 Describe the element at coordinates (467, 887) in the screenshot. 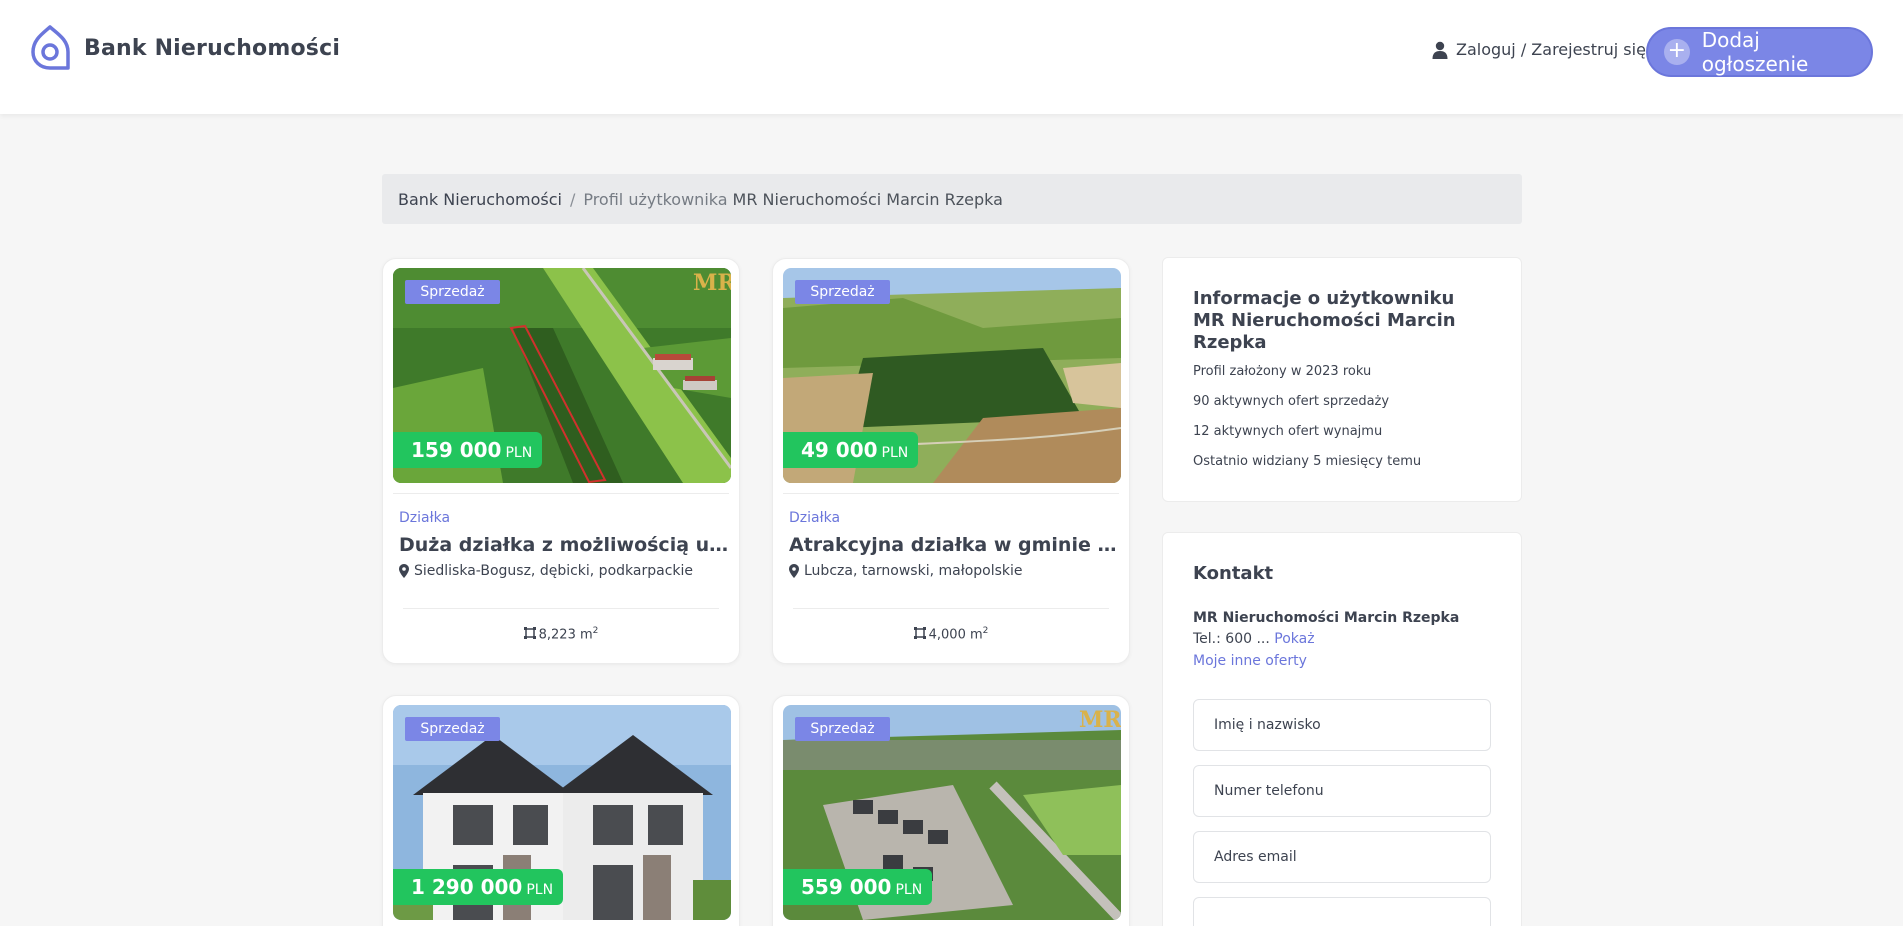

I see `price-amount: 1 290 000` at that location.